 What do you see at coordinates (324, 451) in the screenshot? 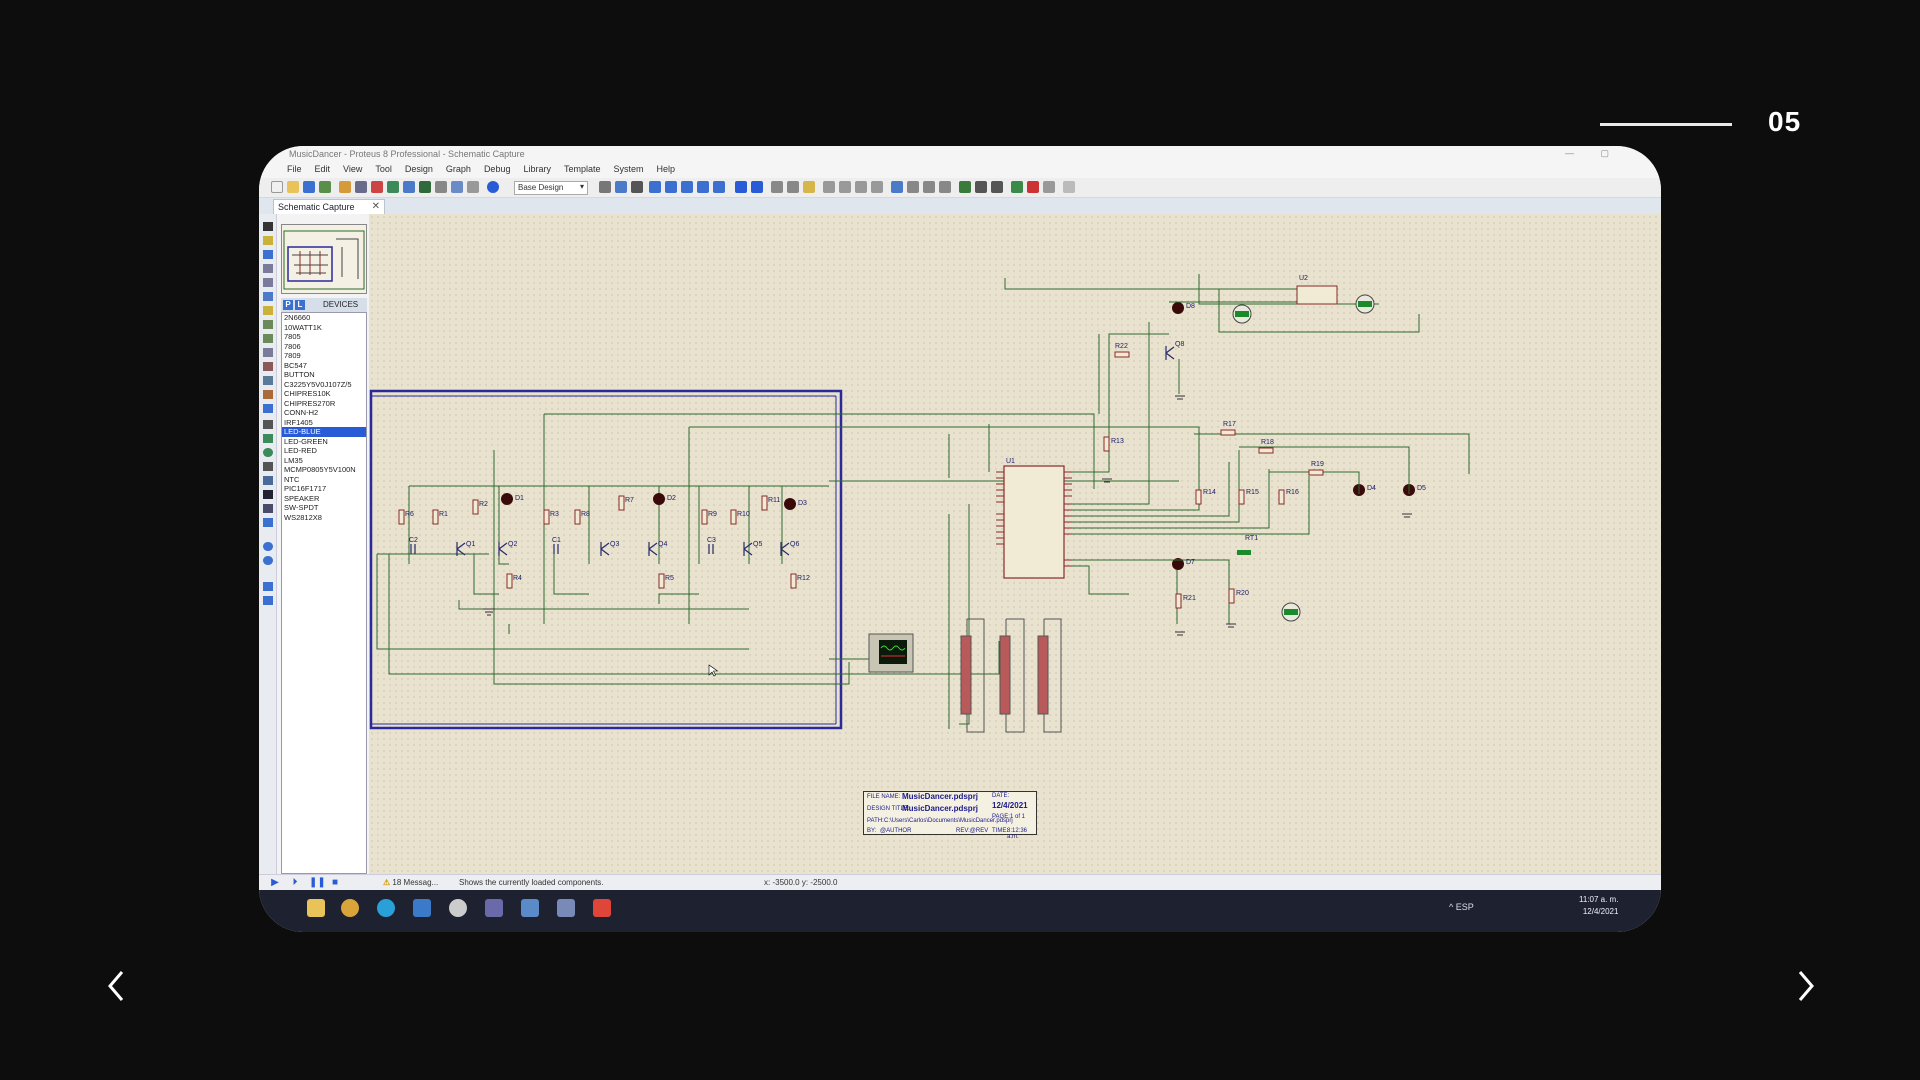
I see `device-item: LED-RED` at bounding box center [324, 451].